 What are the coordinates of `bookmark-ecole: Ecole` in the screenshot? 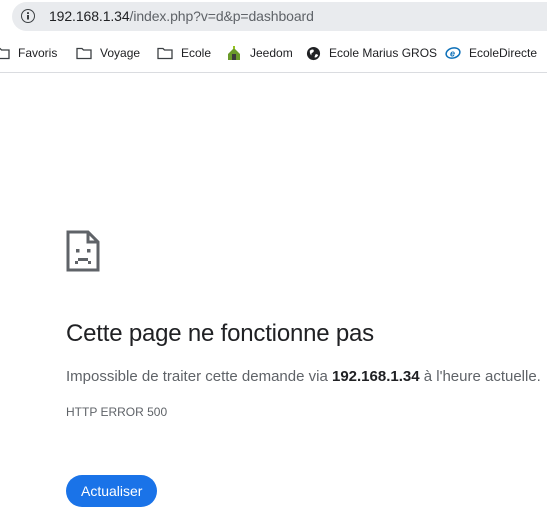 It's located at (184, 53).